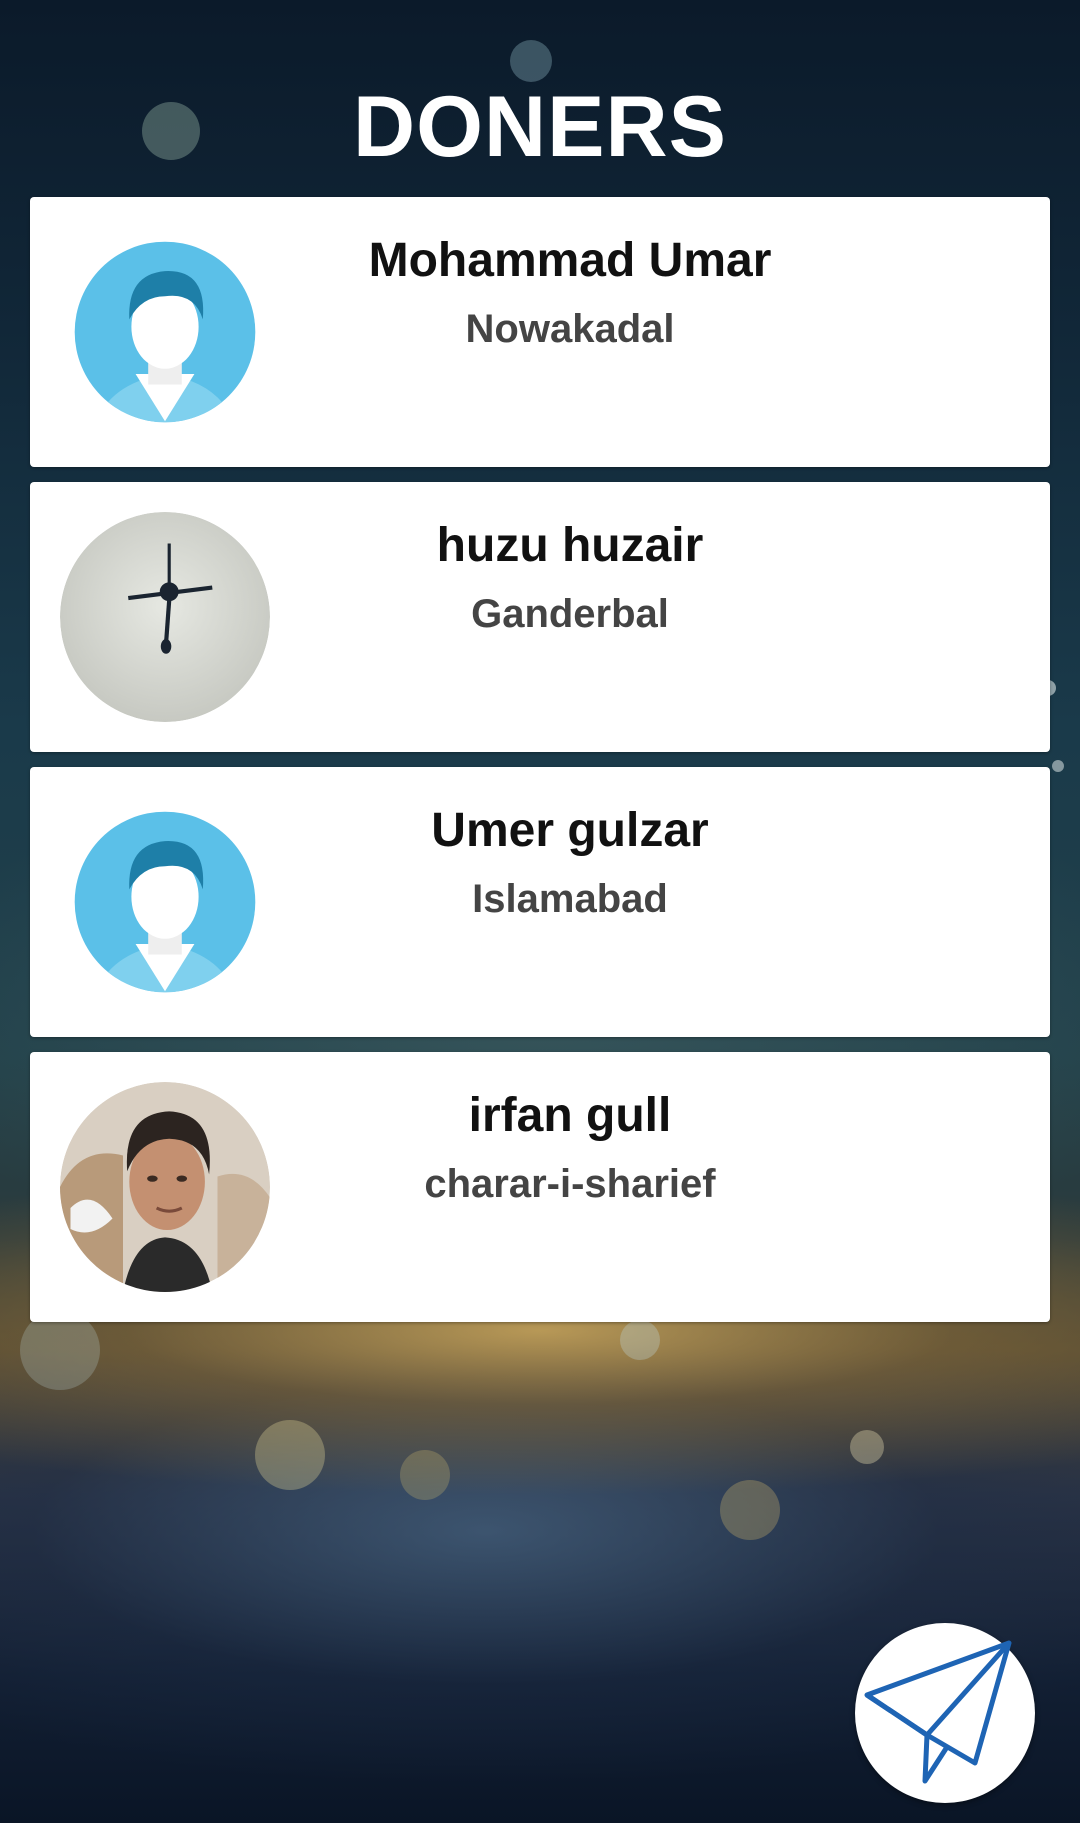 The image size is (1080, 1823). I want to click on donor-name: Umer gulzar, so click(570, 830).